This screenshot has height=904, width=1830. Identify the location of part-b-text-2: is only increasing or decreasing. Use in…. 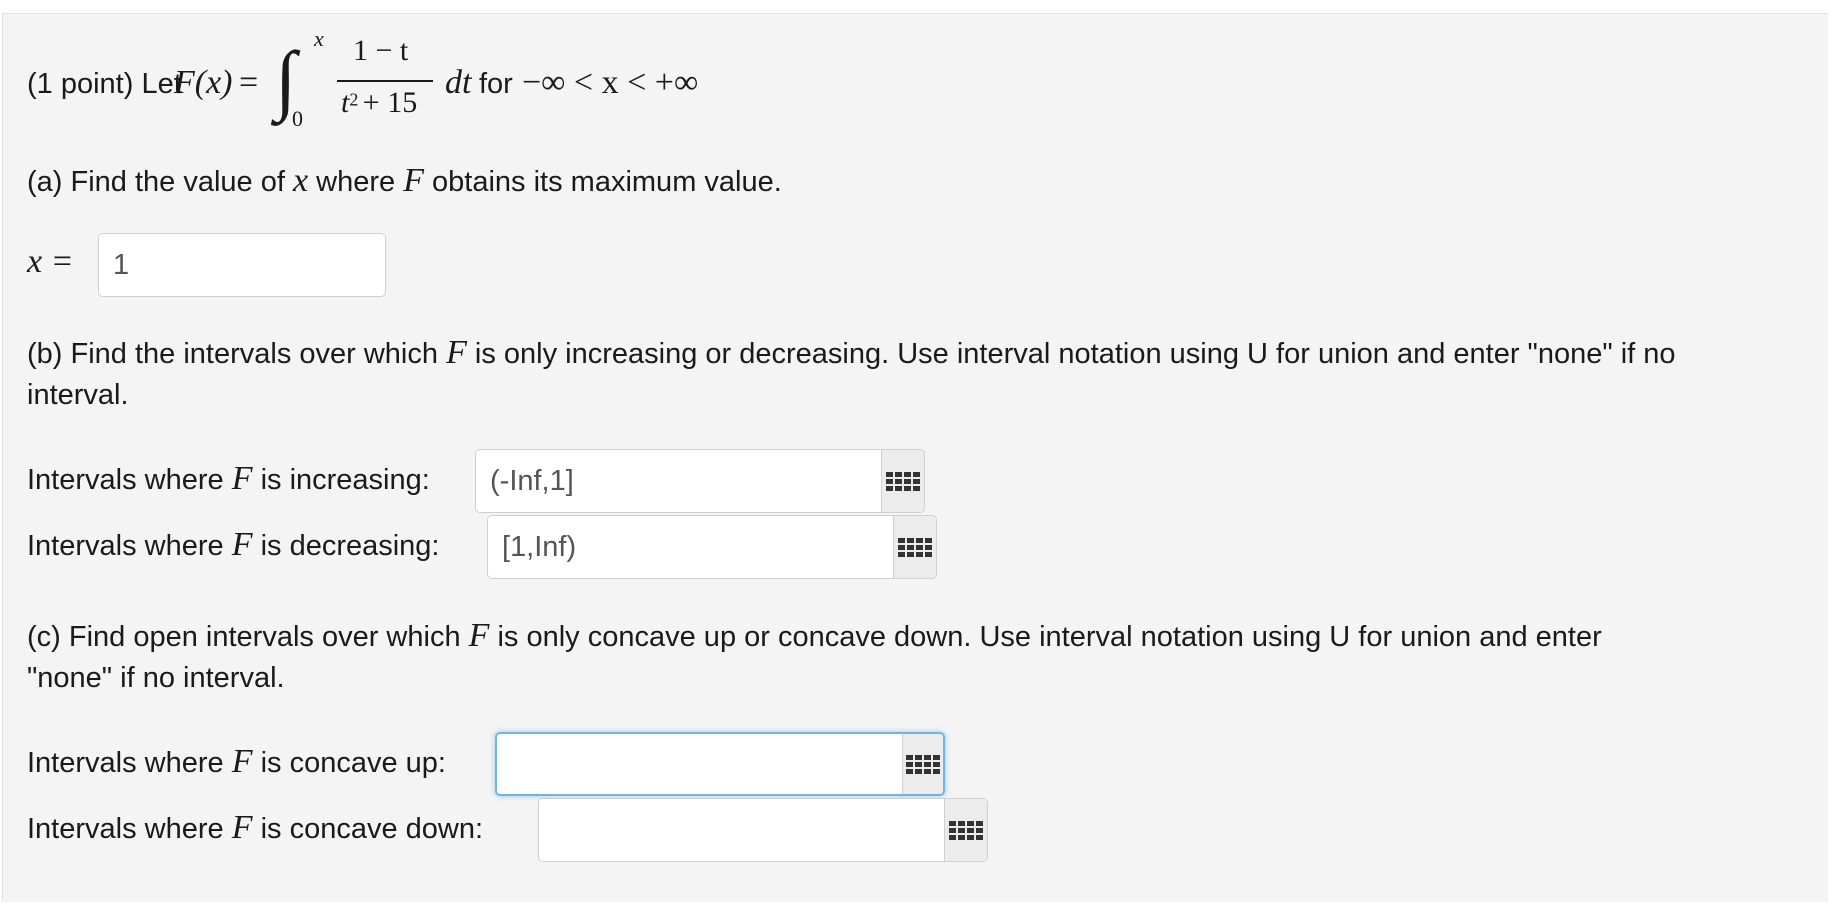
(1075, 354).